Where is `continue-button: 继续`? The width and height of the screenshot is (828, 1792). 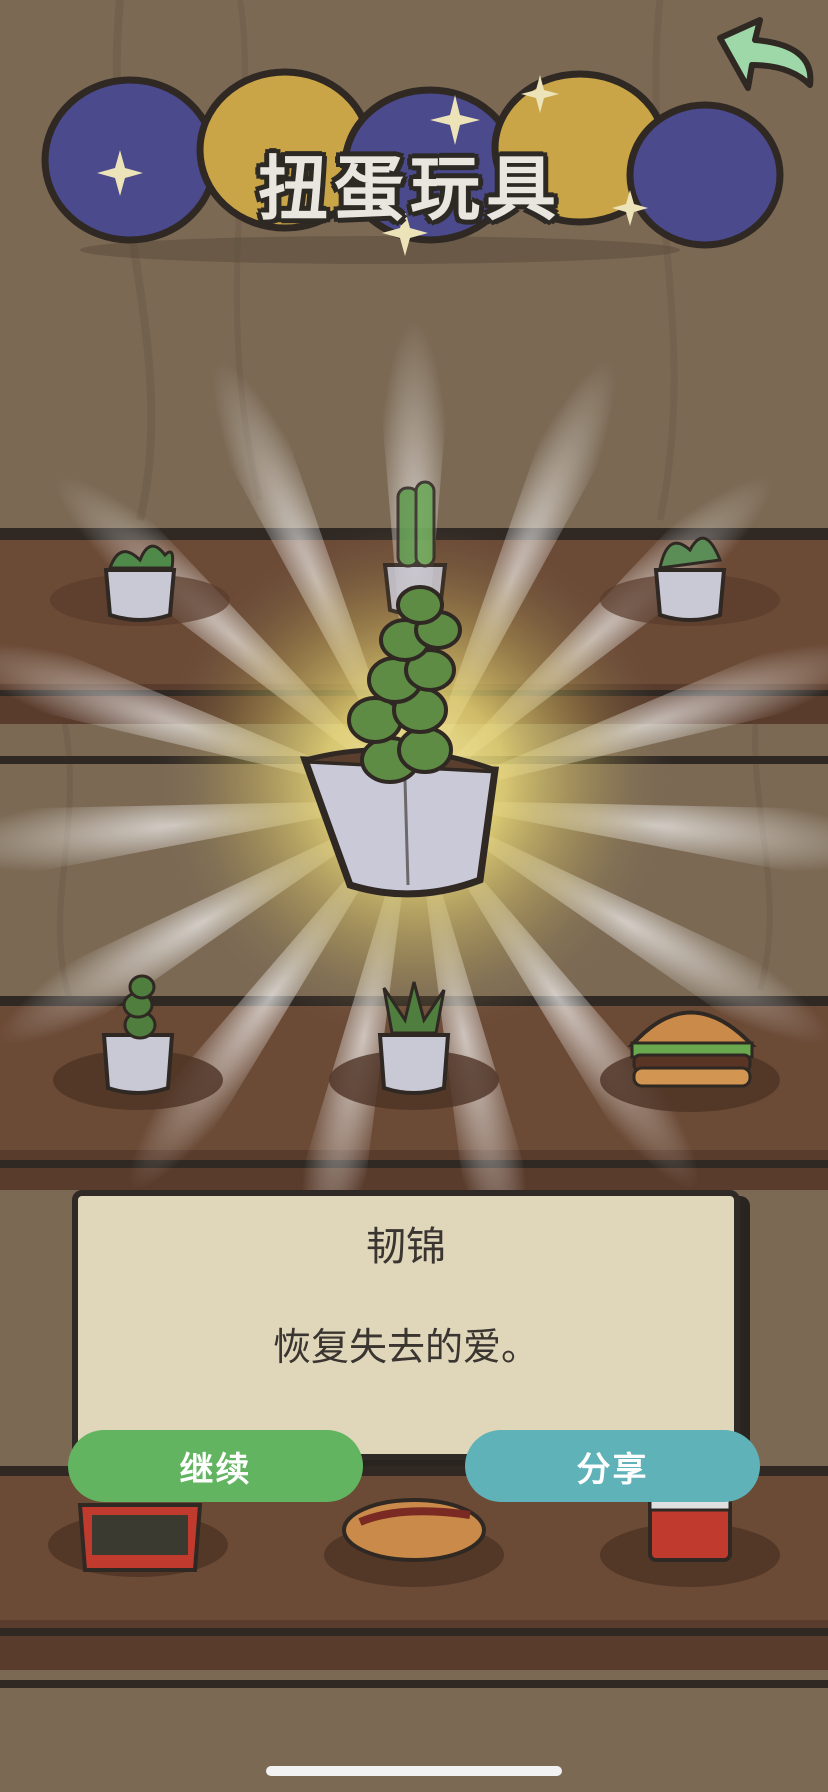
continue-button: 继续 is located at coordinates (215, 1466).